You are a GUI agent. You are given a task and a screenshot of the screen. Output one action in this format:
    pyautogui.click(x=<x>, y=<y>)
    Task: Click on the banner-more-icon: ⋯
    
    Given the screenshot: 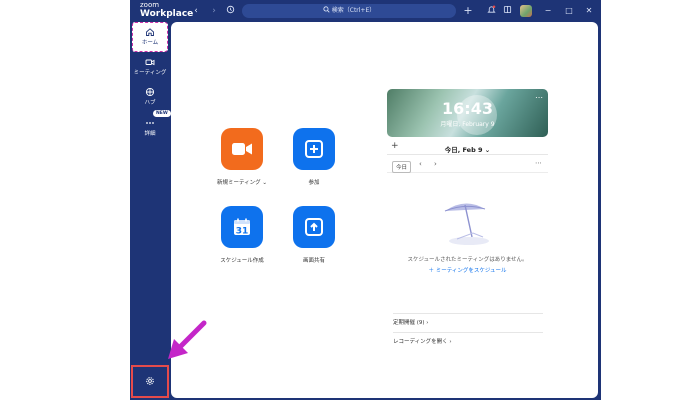 What is the action you would take?
    pyautogui.click(x=539, y=97)
    